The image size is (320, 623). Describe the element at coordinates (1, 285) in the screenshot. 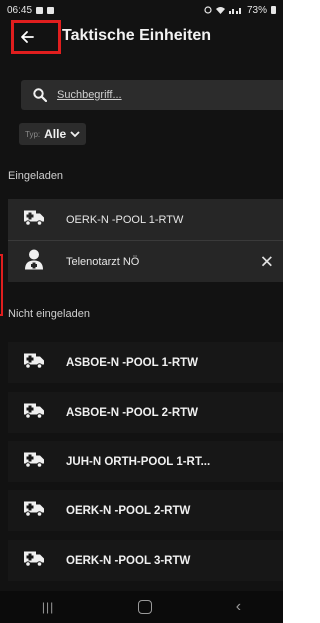

I see `highlight-marker` at that location.